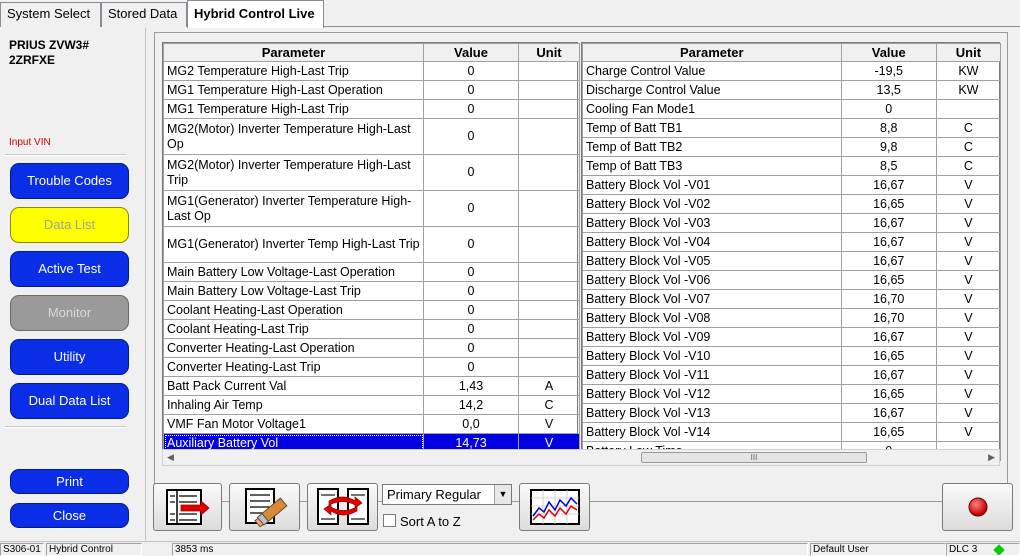 This screenshot has width=1020, height=556. Describe the element at coordinates (293, 329) in the screenshot. I see `parameter-cell: Coolant Heating-Last Trip` at that location.